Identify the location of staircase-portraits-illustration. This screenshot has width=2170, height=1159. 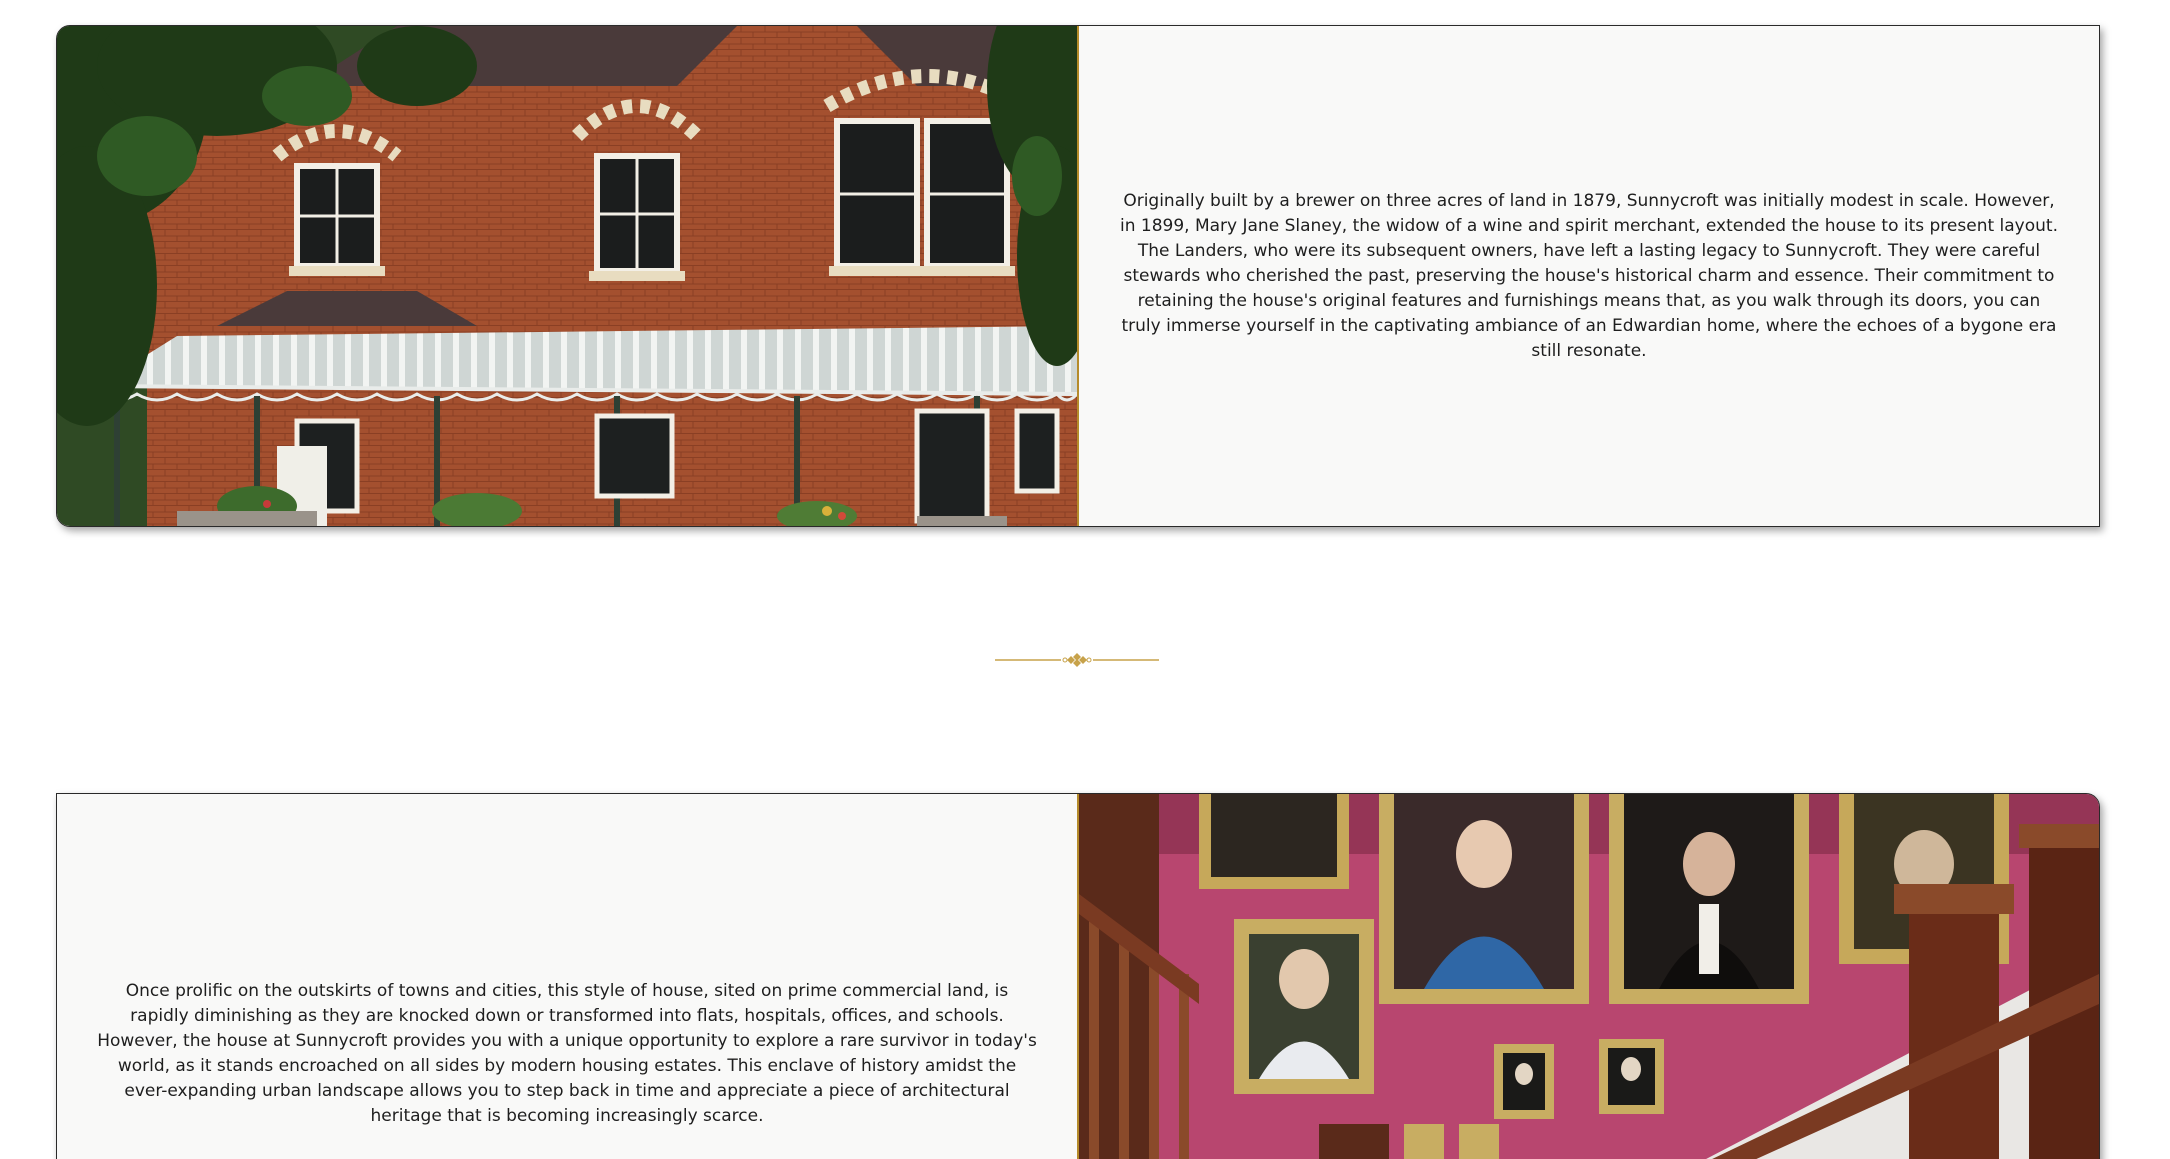
(1589, 976).